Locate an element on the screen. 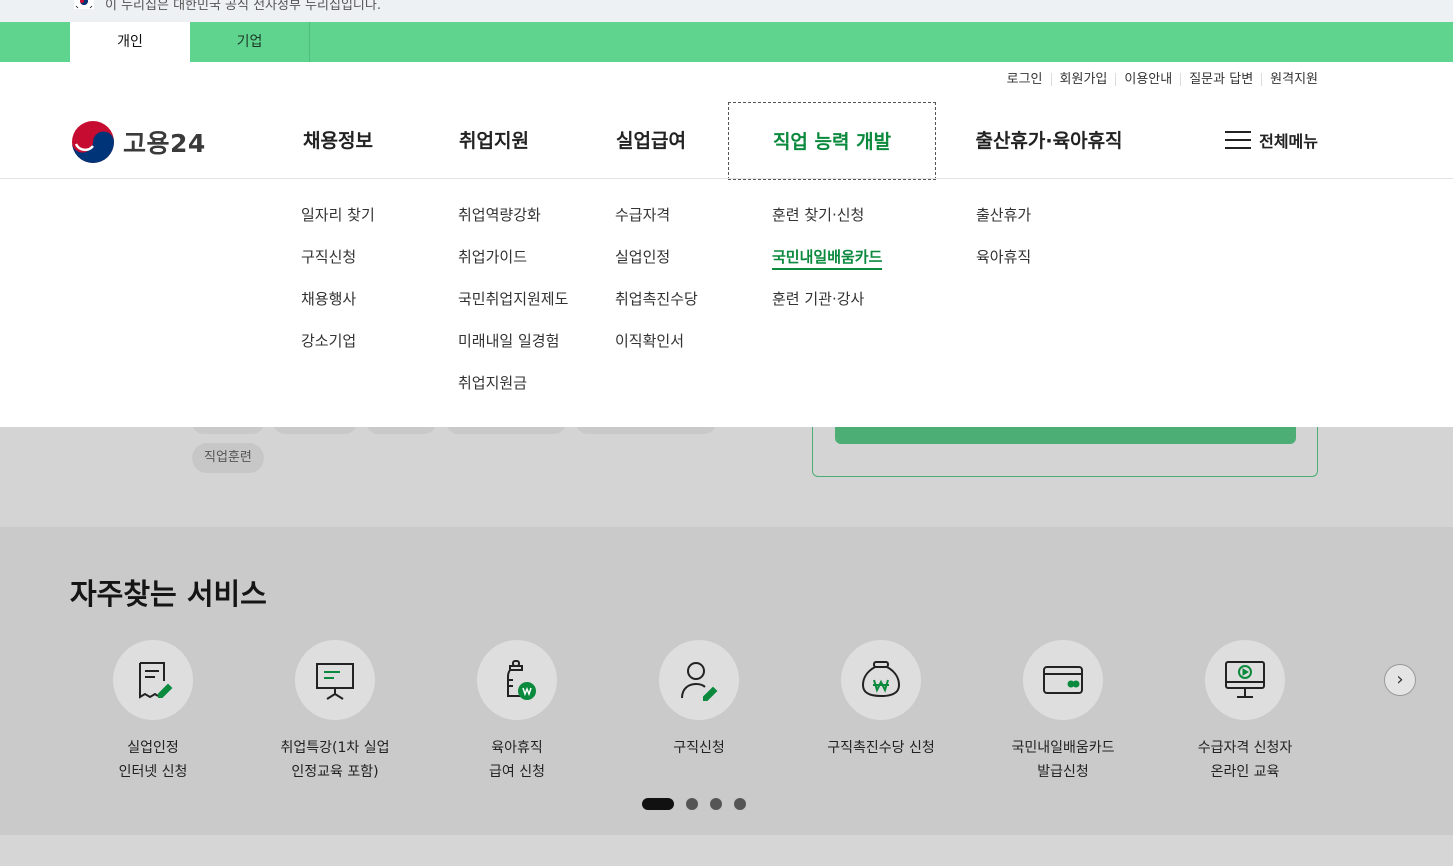 This screenshot has height=866, width=1453. submenu-item: 실업인정 is located at coordinates (656, 268).